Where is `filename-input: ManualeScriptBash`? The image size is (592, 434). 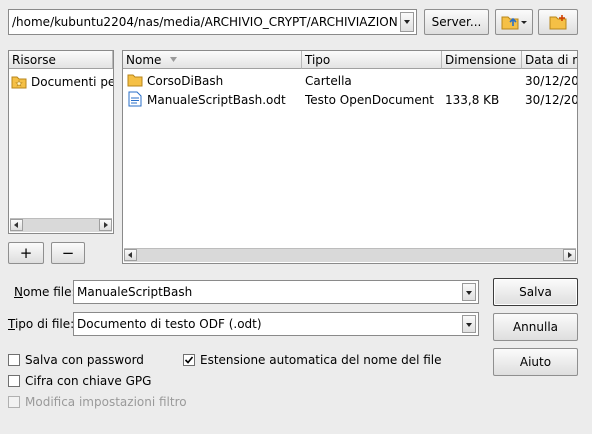 filename-input: ManualeScriptBash is located at coordinates (276, 292).